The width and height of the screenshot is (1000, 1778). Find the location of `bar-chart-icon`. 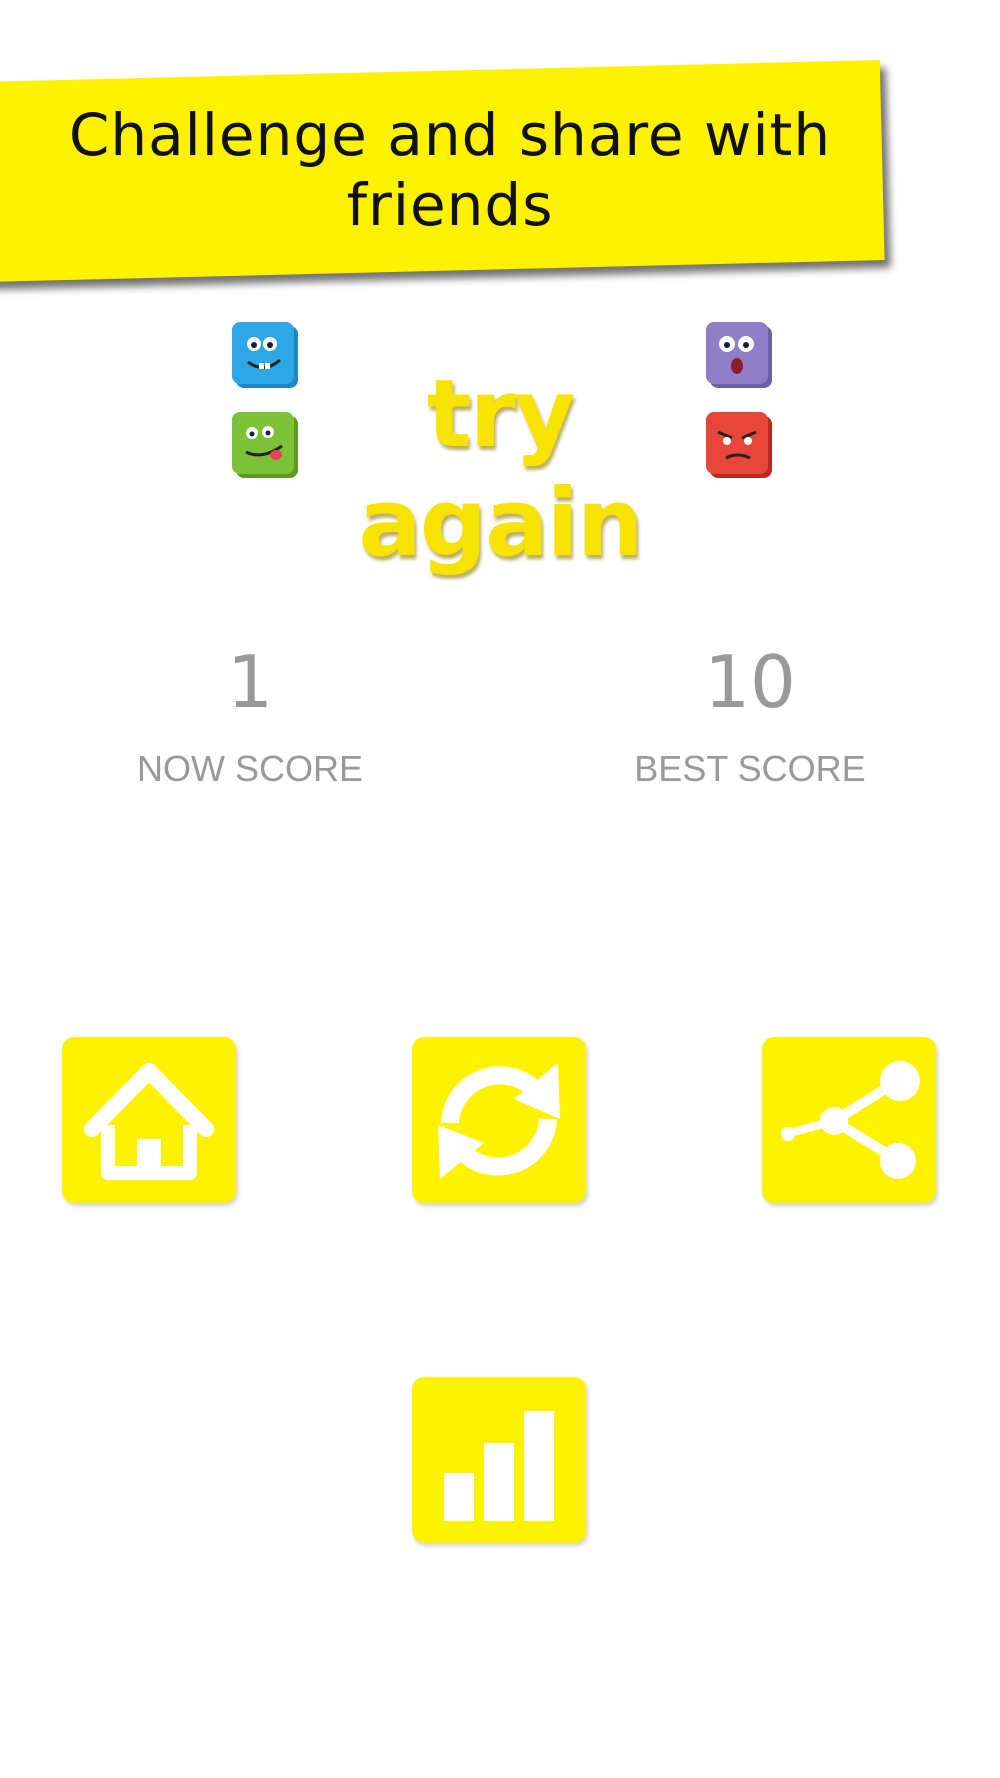

bar-chart-icon is located at coordinates (499, 1466).